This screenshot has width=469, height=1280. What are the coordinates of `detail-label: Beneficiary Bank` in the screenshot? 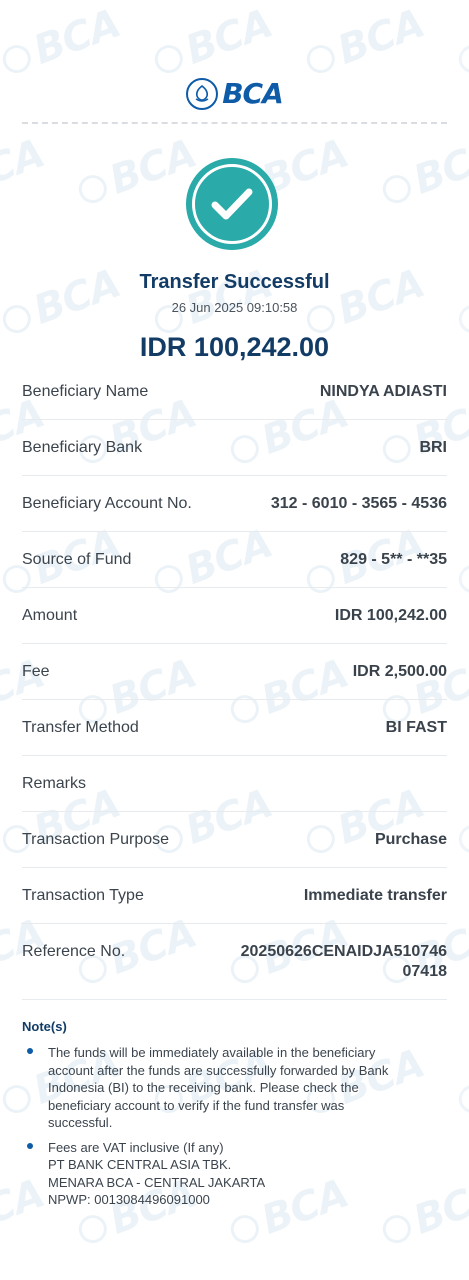 It's located at (82, 447).